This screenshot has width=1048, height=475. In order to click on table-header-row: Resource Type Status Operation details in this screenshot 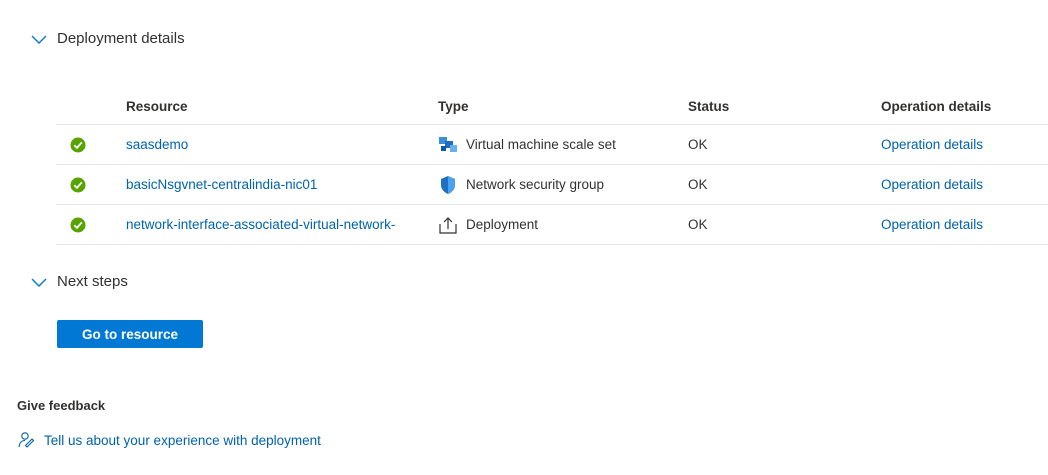, I will do `click(552, 106)`.